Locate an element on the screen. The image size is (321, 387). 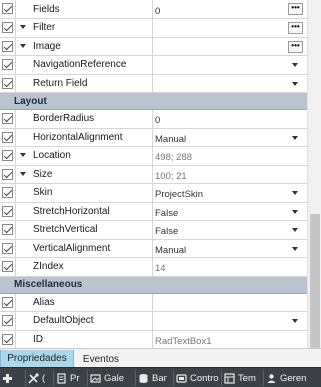
property-row-horizontalalignment: HorizontalAlignment Manual is located at coordinates (153, 138).